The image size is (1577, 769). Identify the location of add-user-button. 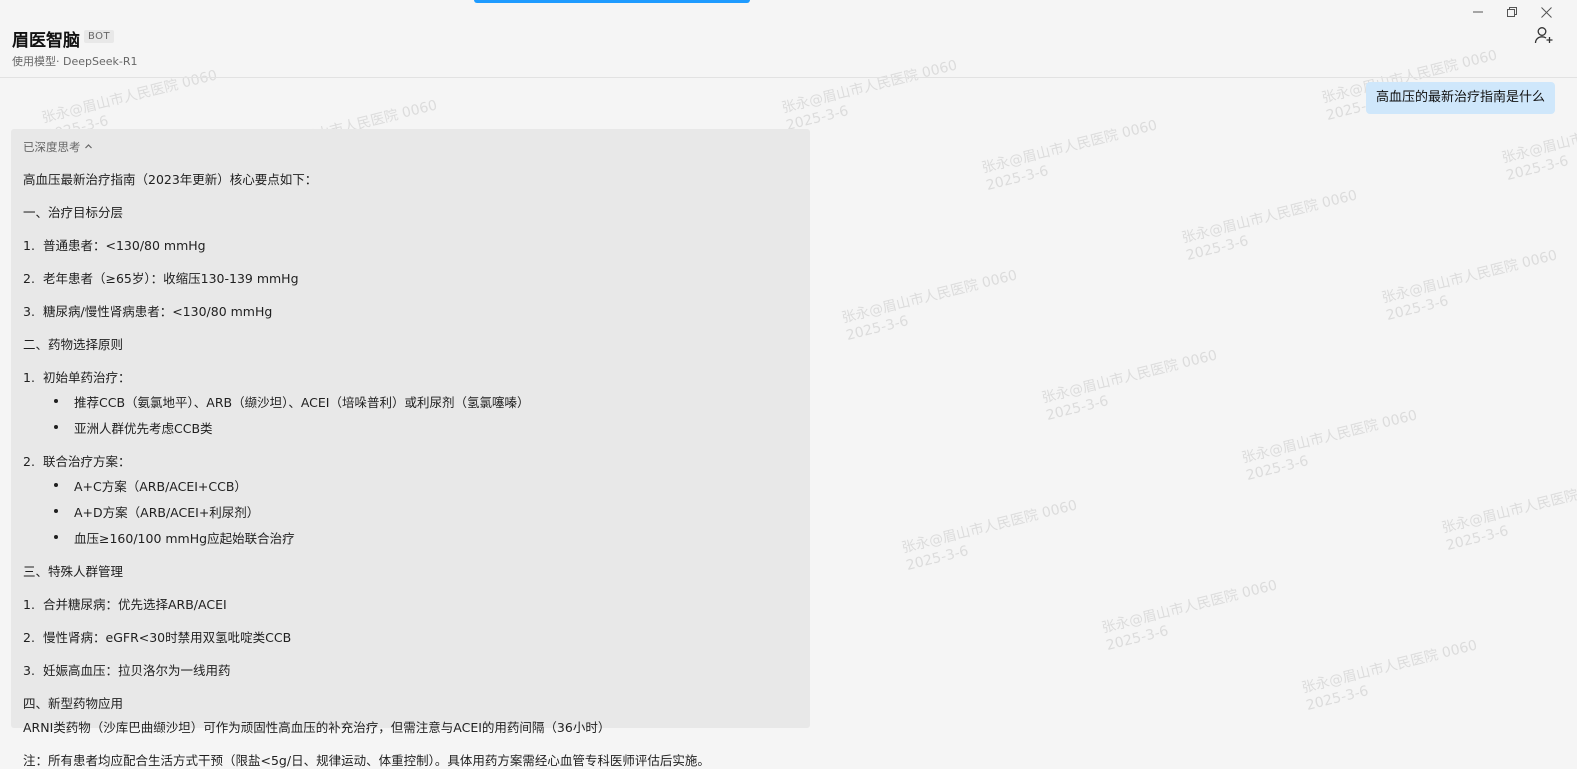
(1544, 37).